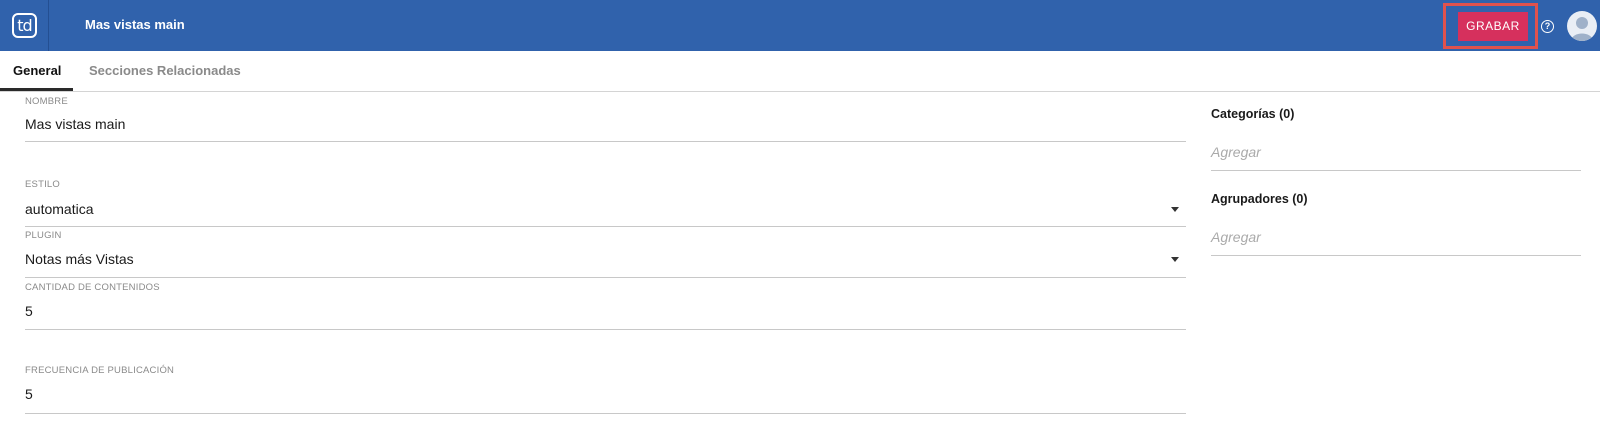 The image size is (1600, 432). I want to click on categorias-placeholder: Agregar, so click(1236, 152).